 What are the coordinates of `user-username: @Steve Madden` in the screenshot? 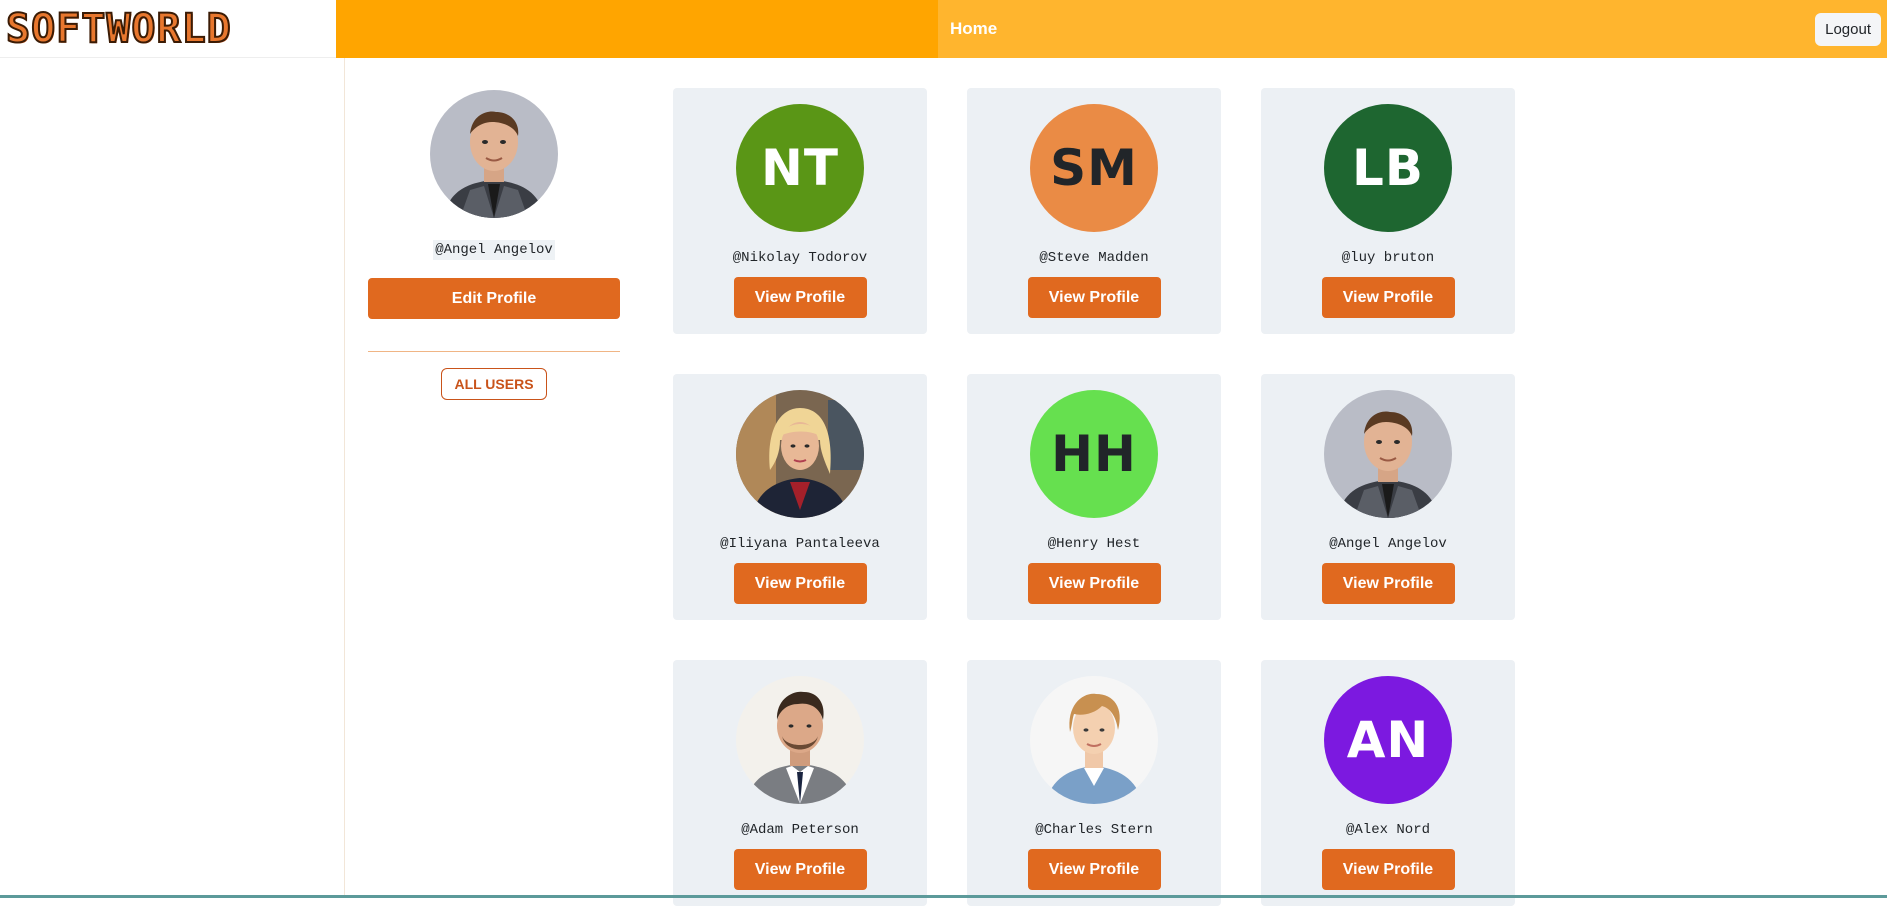 It's located at (1094, 258).